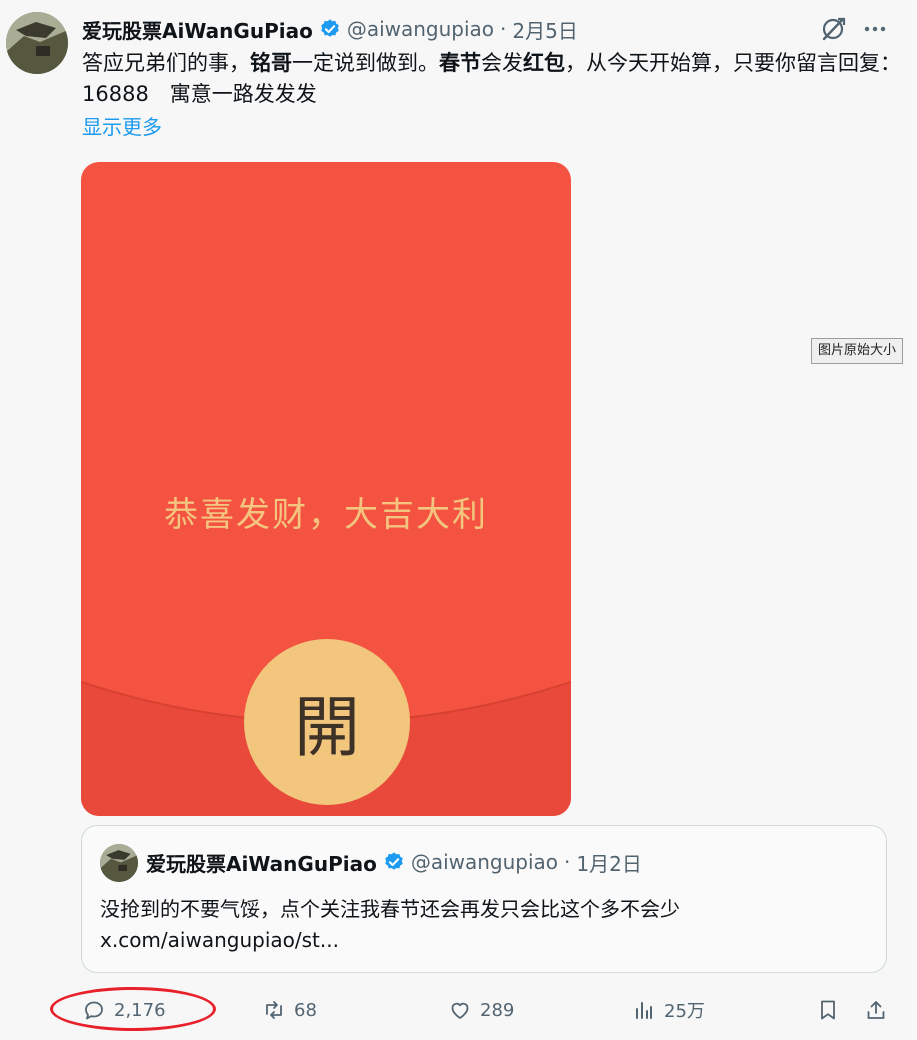 The height and width of the screenshot is (1040, 917). I want to click on bookmark-button, so click(832, 1010).